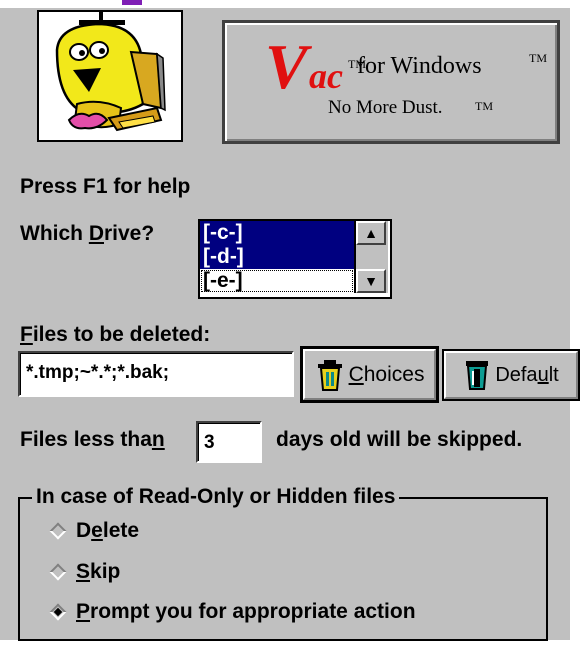  What do you see at coordinates (484, 106) in the screenshot?
I see `logo-slogan-tm: TM` at bounding box center [484, 106].